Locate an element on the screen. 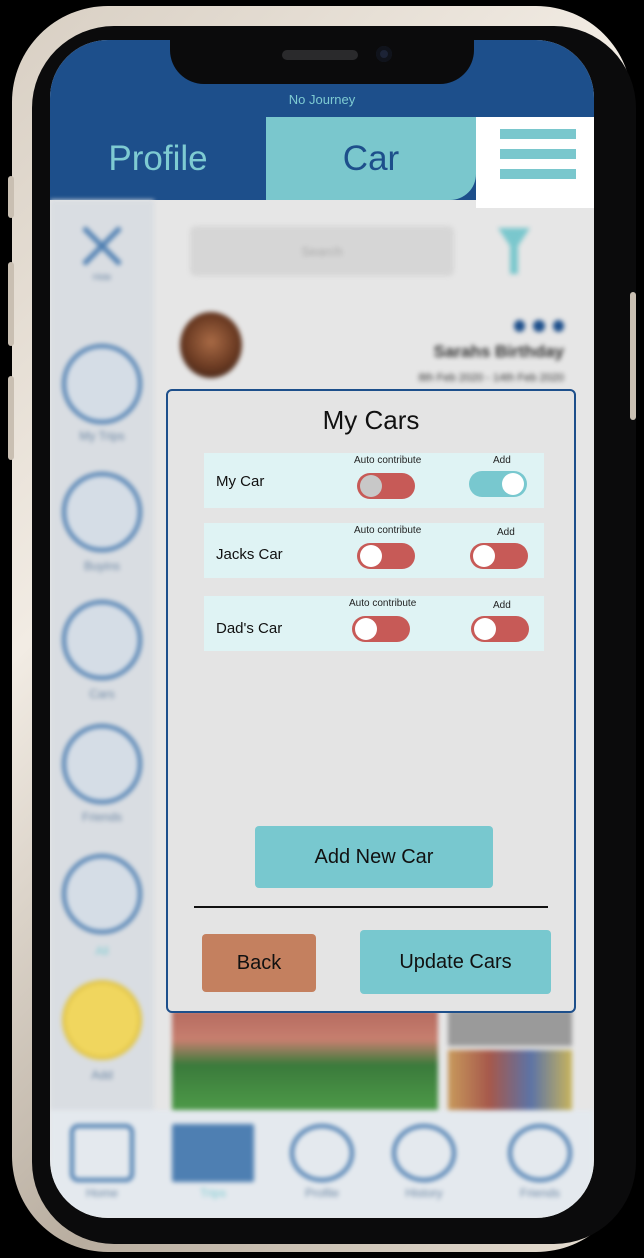 This screenshot has height=1258, width=644. plus-icon is located at coordinates (102, 1020).